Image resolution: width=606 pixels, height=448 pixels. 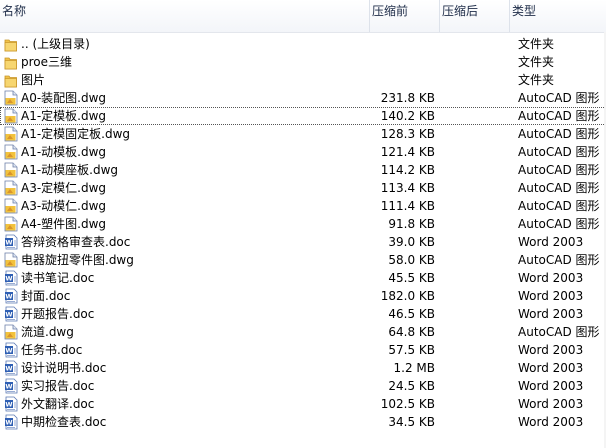 I want to click on file-row: A1-动模座板.dwg 114.2 KB AutoCAD 图形, so click(x=303, y=170).